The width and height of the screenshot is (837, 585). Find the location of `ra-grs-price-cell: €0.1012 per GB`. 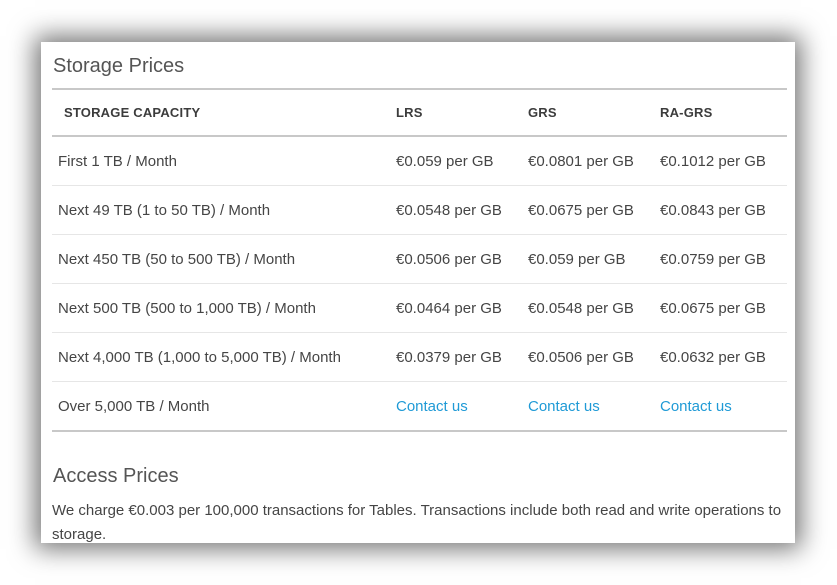

ra-grs-price-cell: €0.1012 per GB is located at coordinates (720, 161).